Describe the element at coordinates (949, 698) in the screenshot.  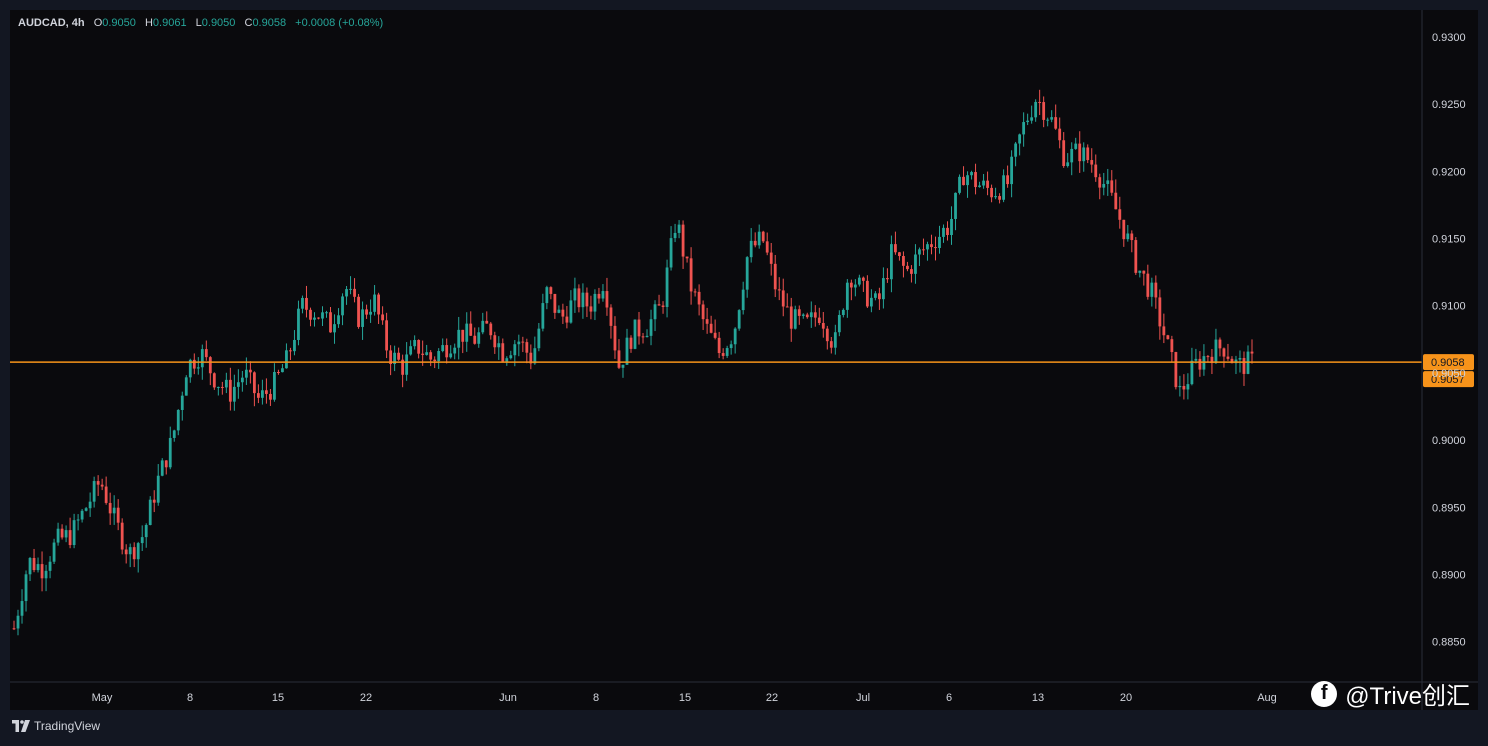
I see `x-tick-label: 6` at that location.